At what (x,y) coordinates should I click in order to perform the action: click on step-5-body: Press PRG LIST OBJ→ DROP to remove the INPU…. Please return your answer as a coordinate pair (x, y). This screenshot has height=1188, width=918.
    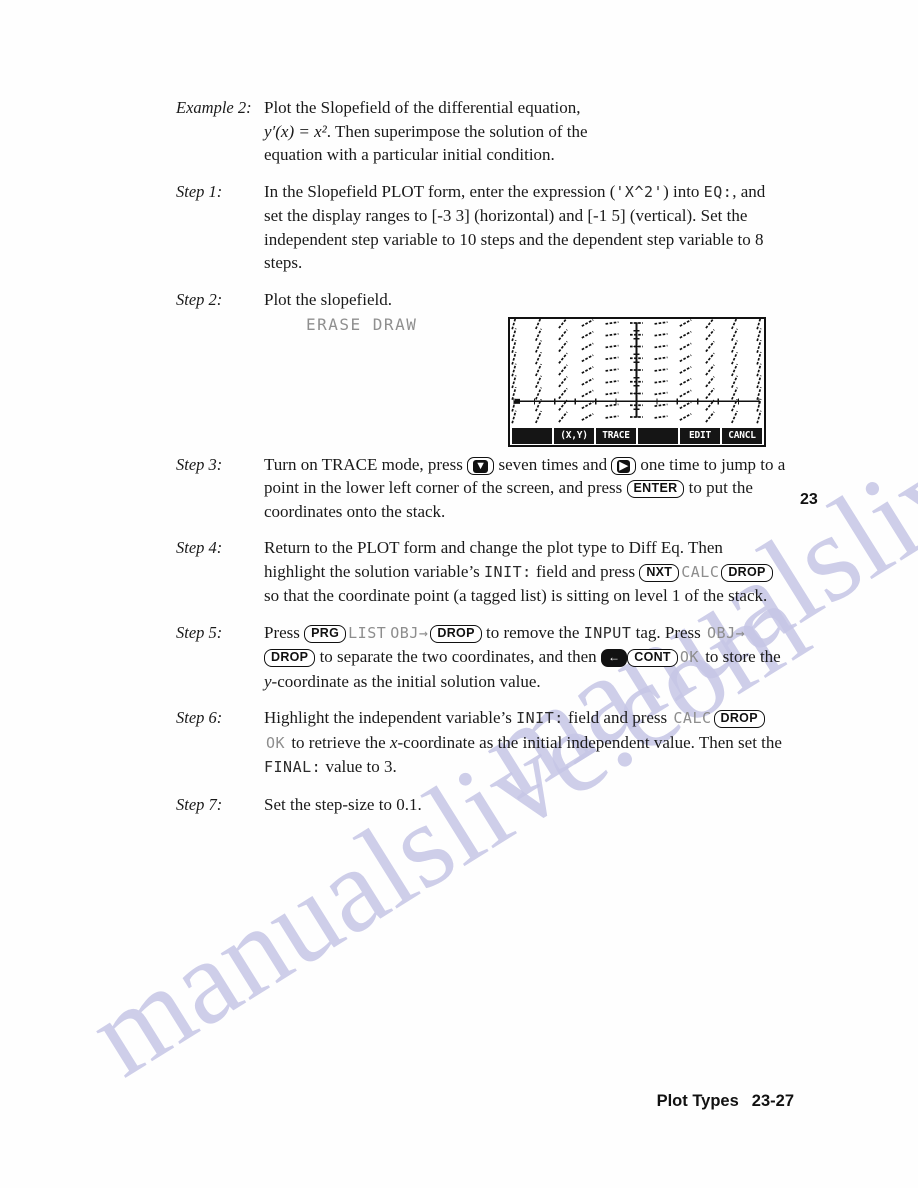
    Looking at the image, I should click on (525, 657).